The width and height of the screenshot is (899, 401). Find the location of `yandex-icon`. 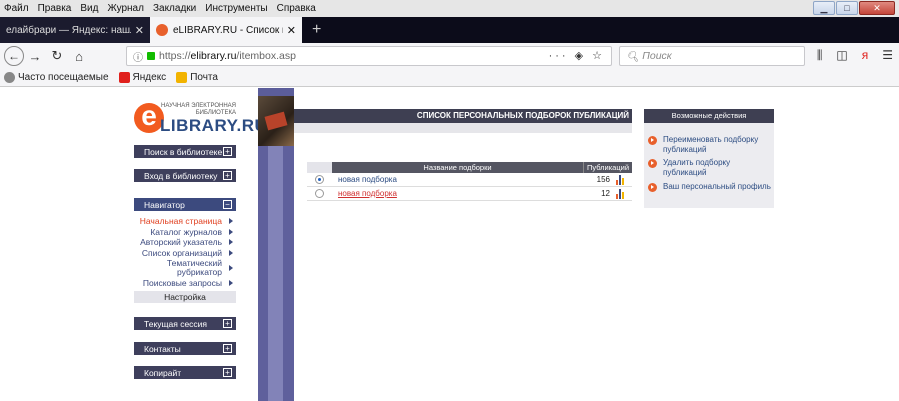

yandex-icon is located at coordinates (124, 77).